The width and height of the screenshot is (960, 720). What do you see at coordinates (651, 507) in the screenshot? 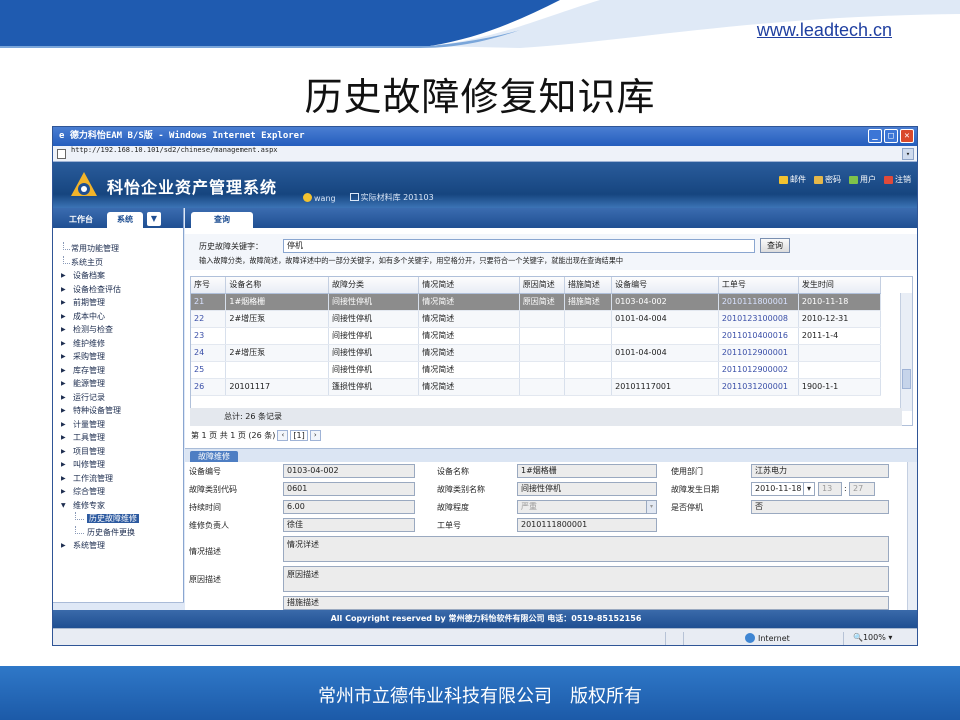
I see `severity-dropdown-icon: ▾` at bounding box center [651, 507].